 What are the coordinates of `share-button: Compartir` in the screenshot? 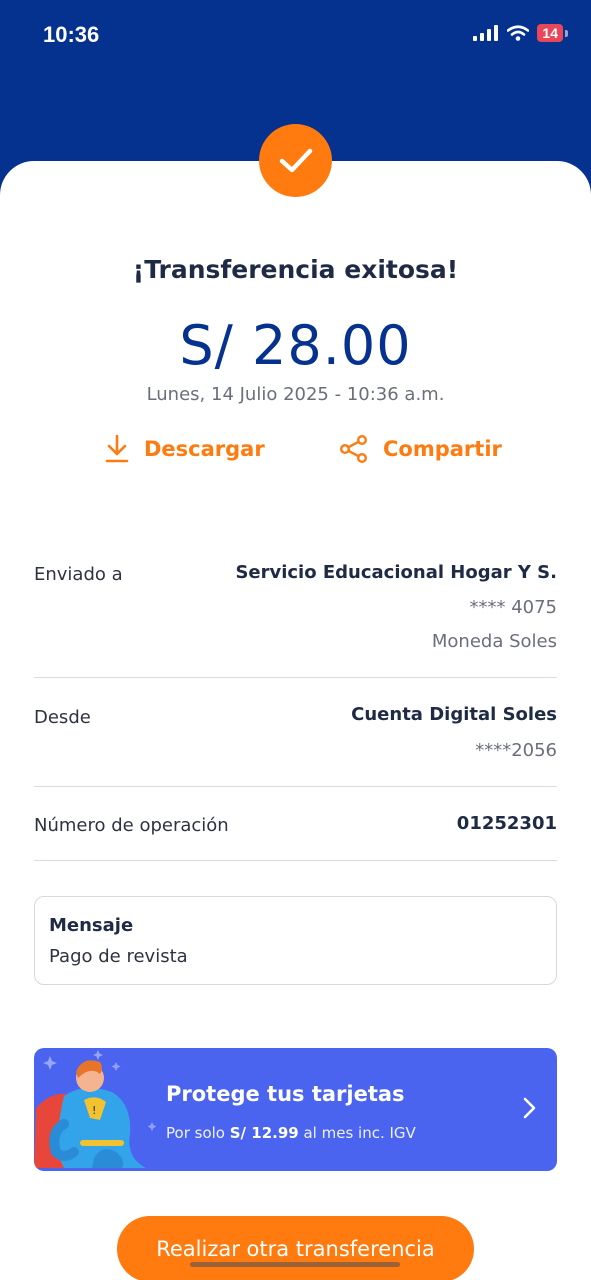 It's located at (420, 449).